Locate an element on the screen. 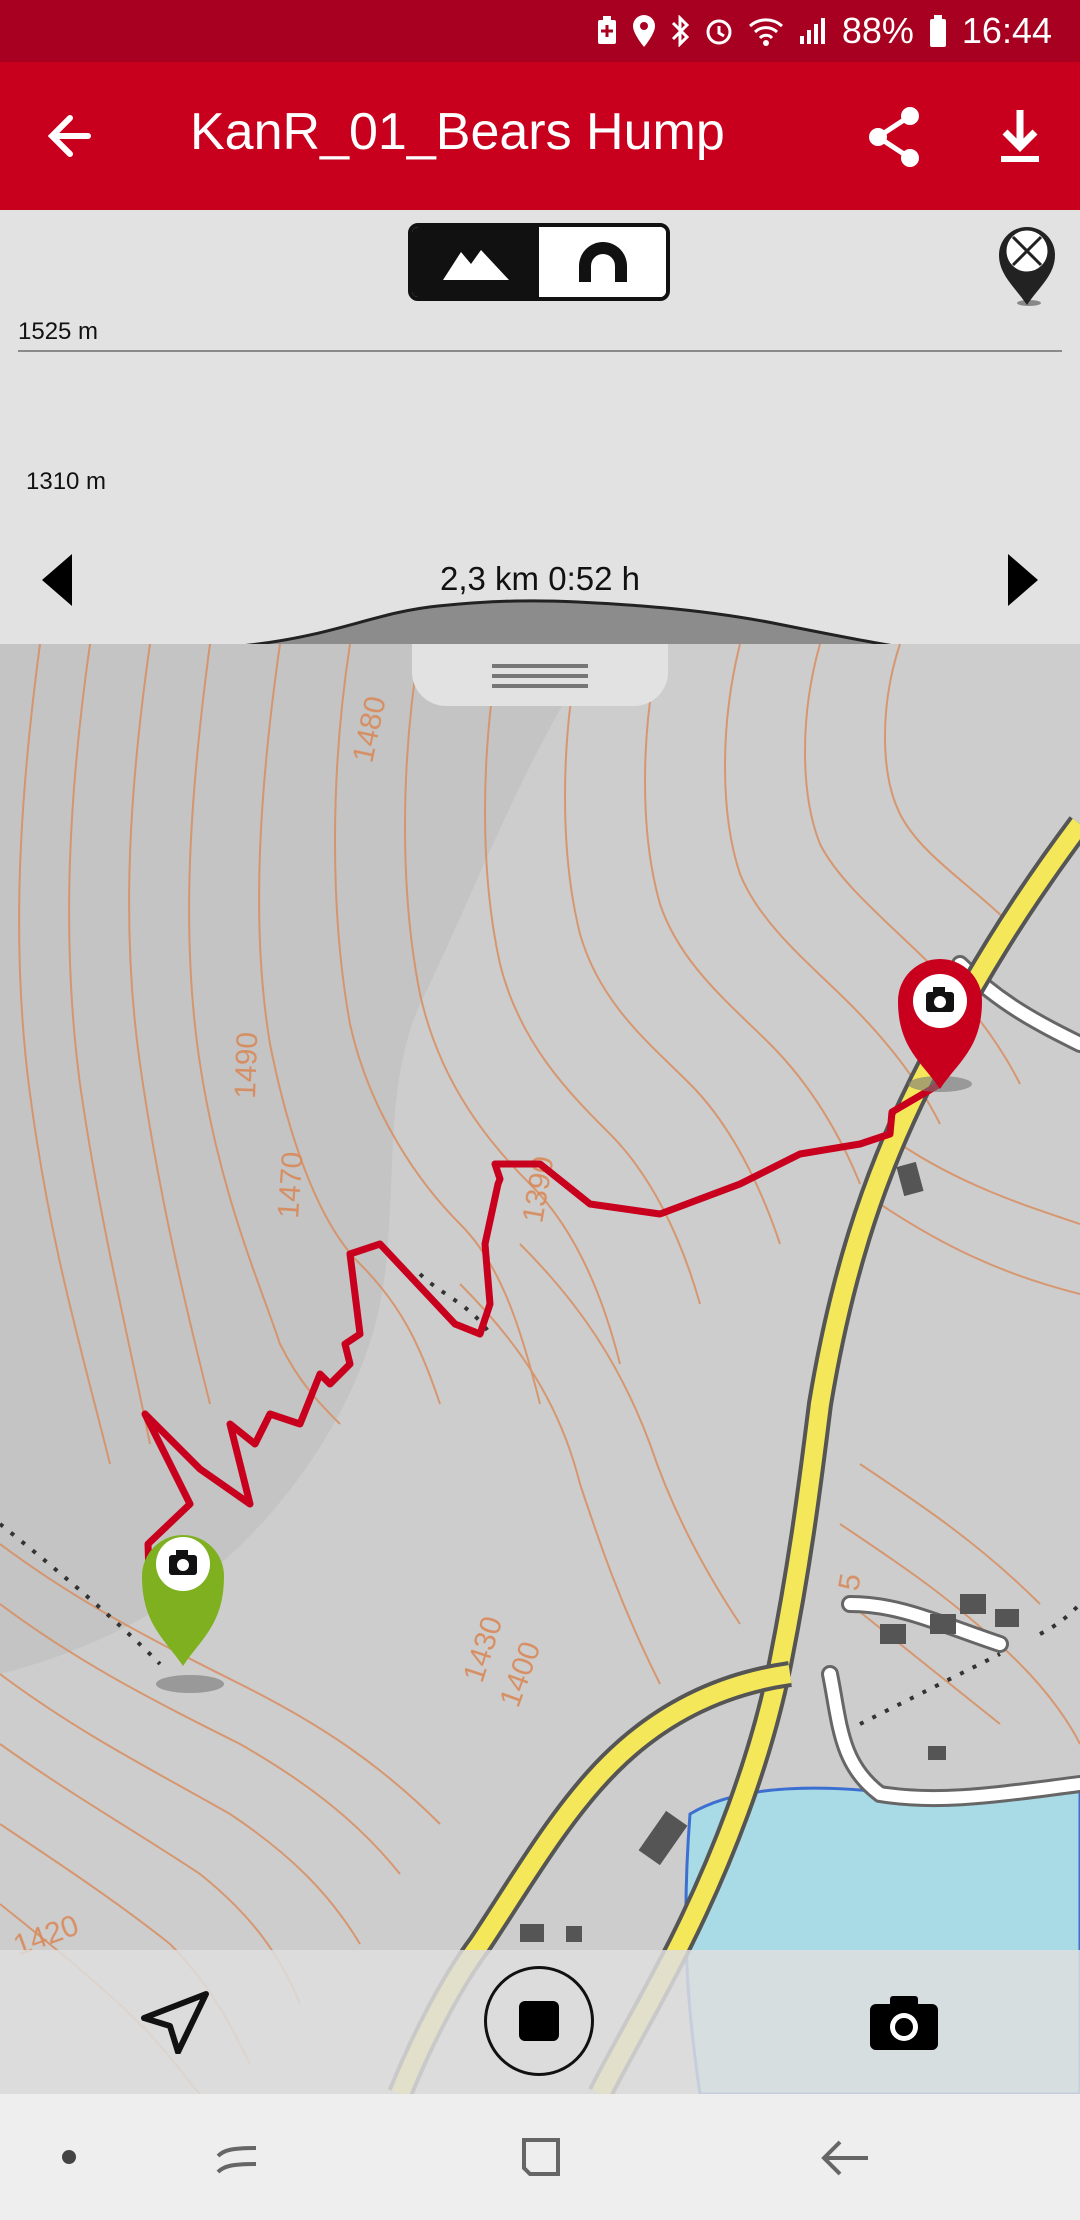 The image size is (1080, 2220). alarm-icon is located at coordinates (719, 32).